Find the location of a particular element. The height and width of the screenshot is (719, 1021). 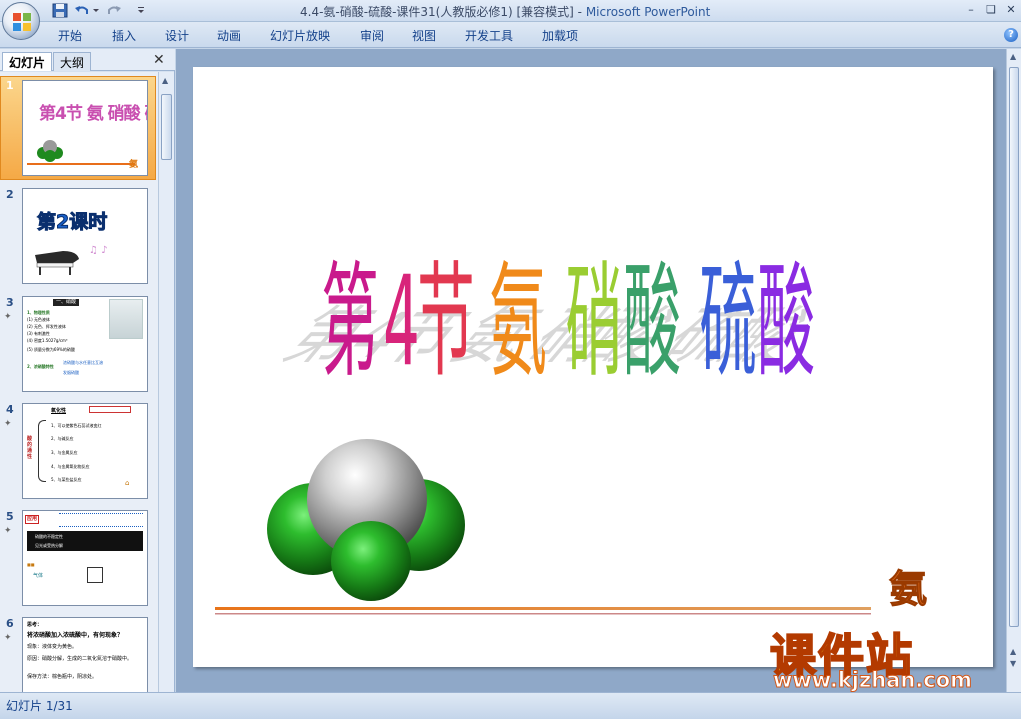

thumbnail-scrollbar: ▲ is located at coordinates (166, 382).